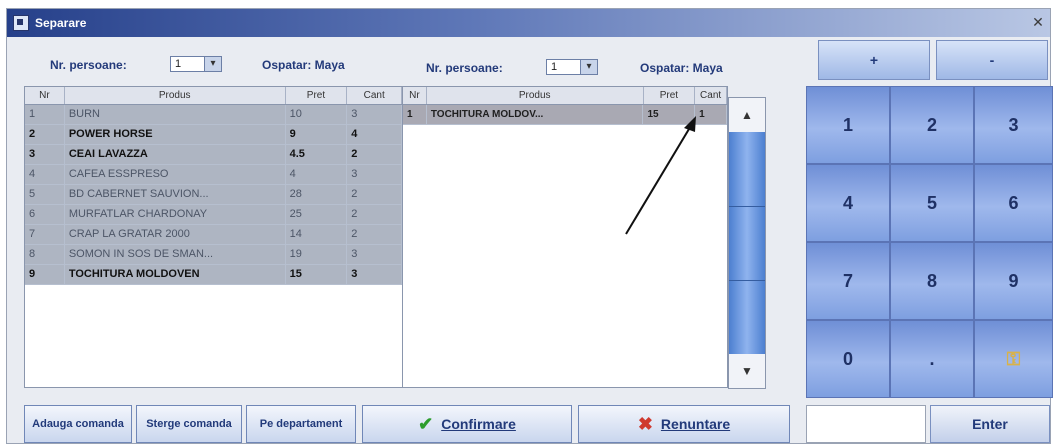  Describe the element at coordinates (45, 134) in the screenshot. I see `cell-nr: 2` at that location.